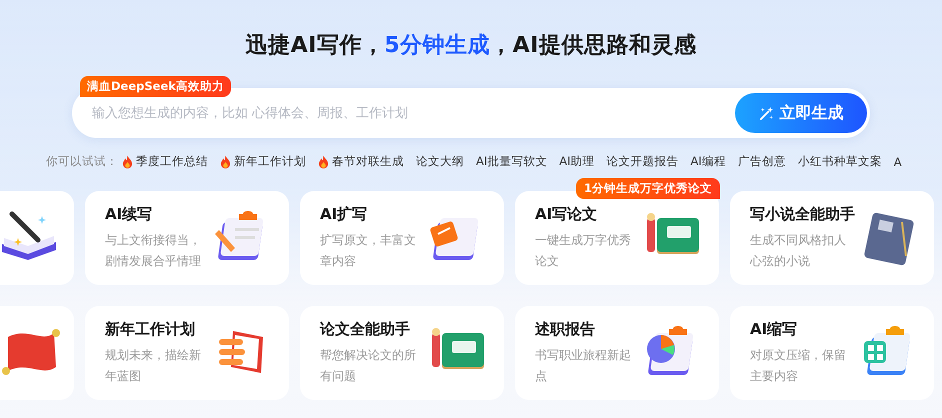  Describe the element at coordinates (471, 46) in the screenshot. I see `headline: 迅捷AI写作，5分钟生成，AI提供思路和灵感` at that location.